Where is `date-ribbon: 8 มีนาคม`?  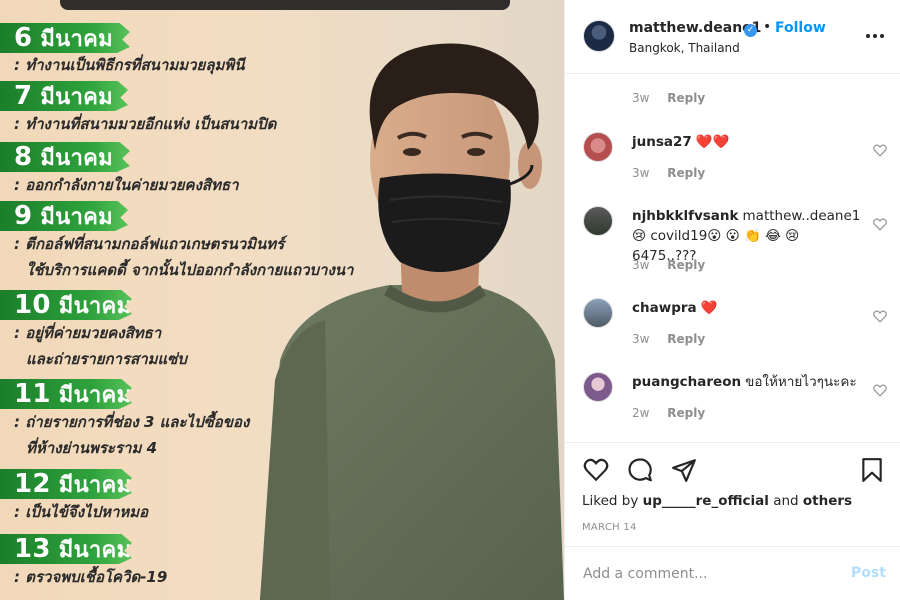 date-ribbon: 8 มีนาคม is located at coordinates (65, 157).